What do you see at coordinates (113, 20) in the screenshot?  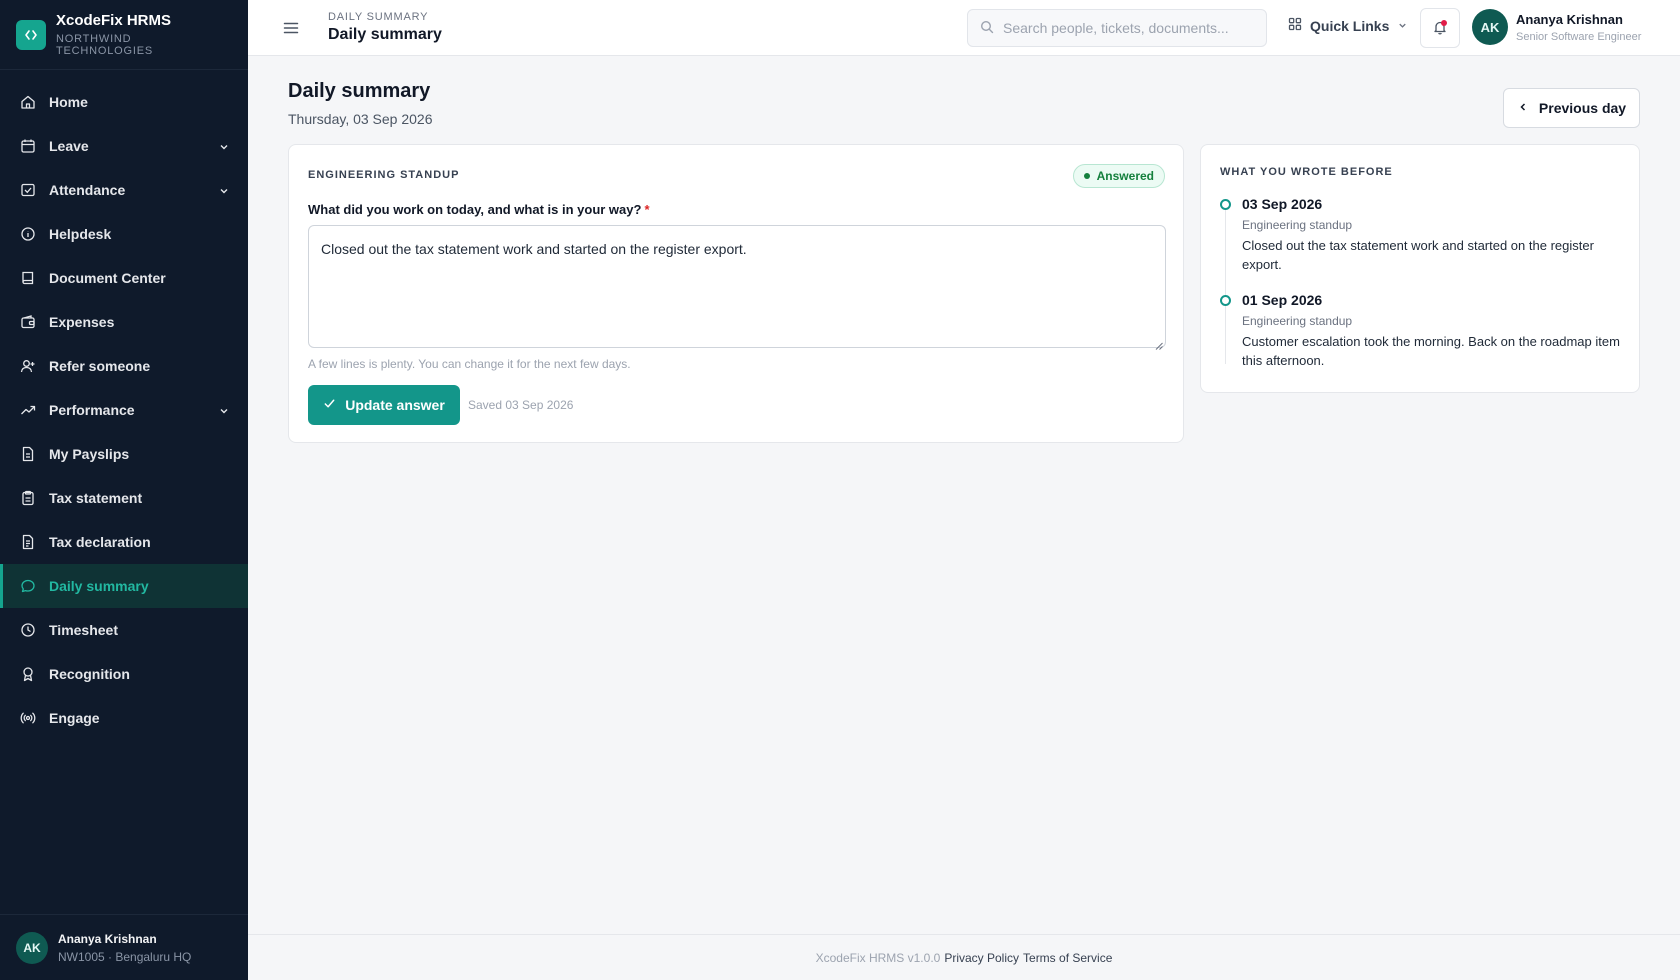 I see `brand-name: XcodeFix HRMS` at bounding box center [113, 20].